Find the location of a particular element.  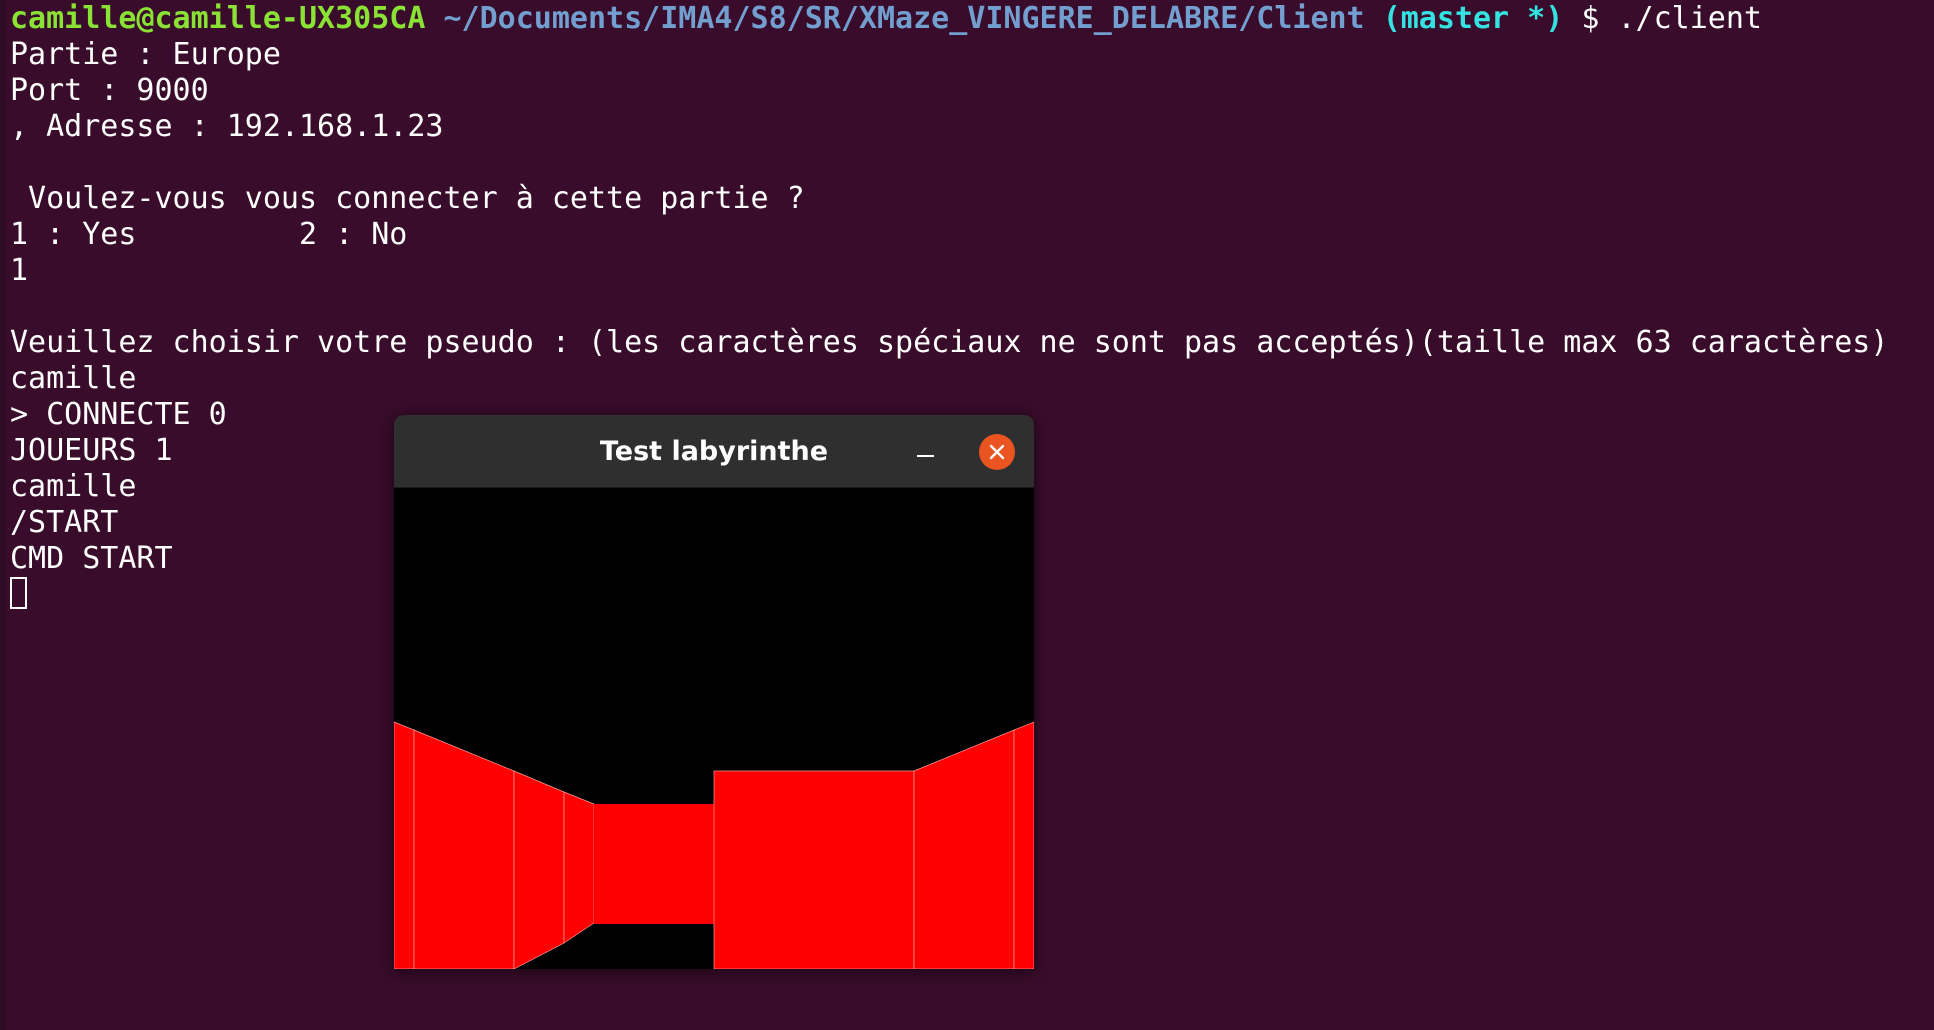

minimize-button is located at coordinates (926, 451).